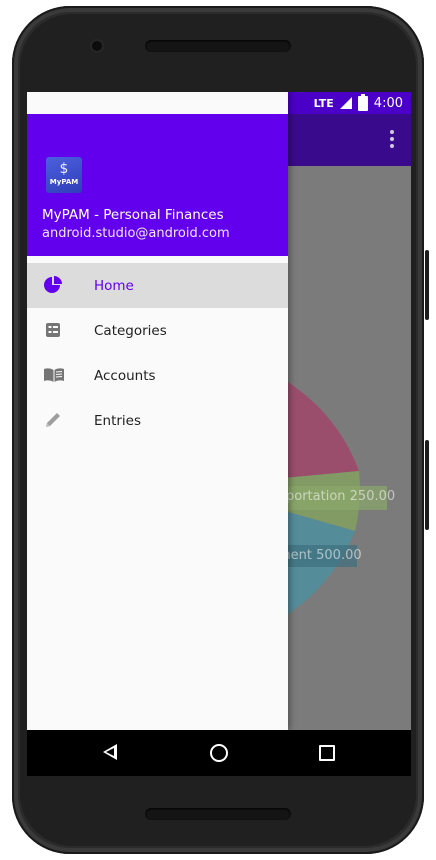 The image size is (436, 860). Describe the element at coordinates (64, 182) in the screenshot. I see `logo-text: MyPAM` at that location.